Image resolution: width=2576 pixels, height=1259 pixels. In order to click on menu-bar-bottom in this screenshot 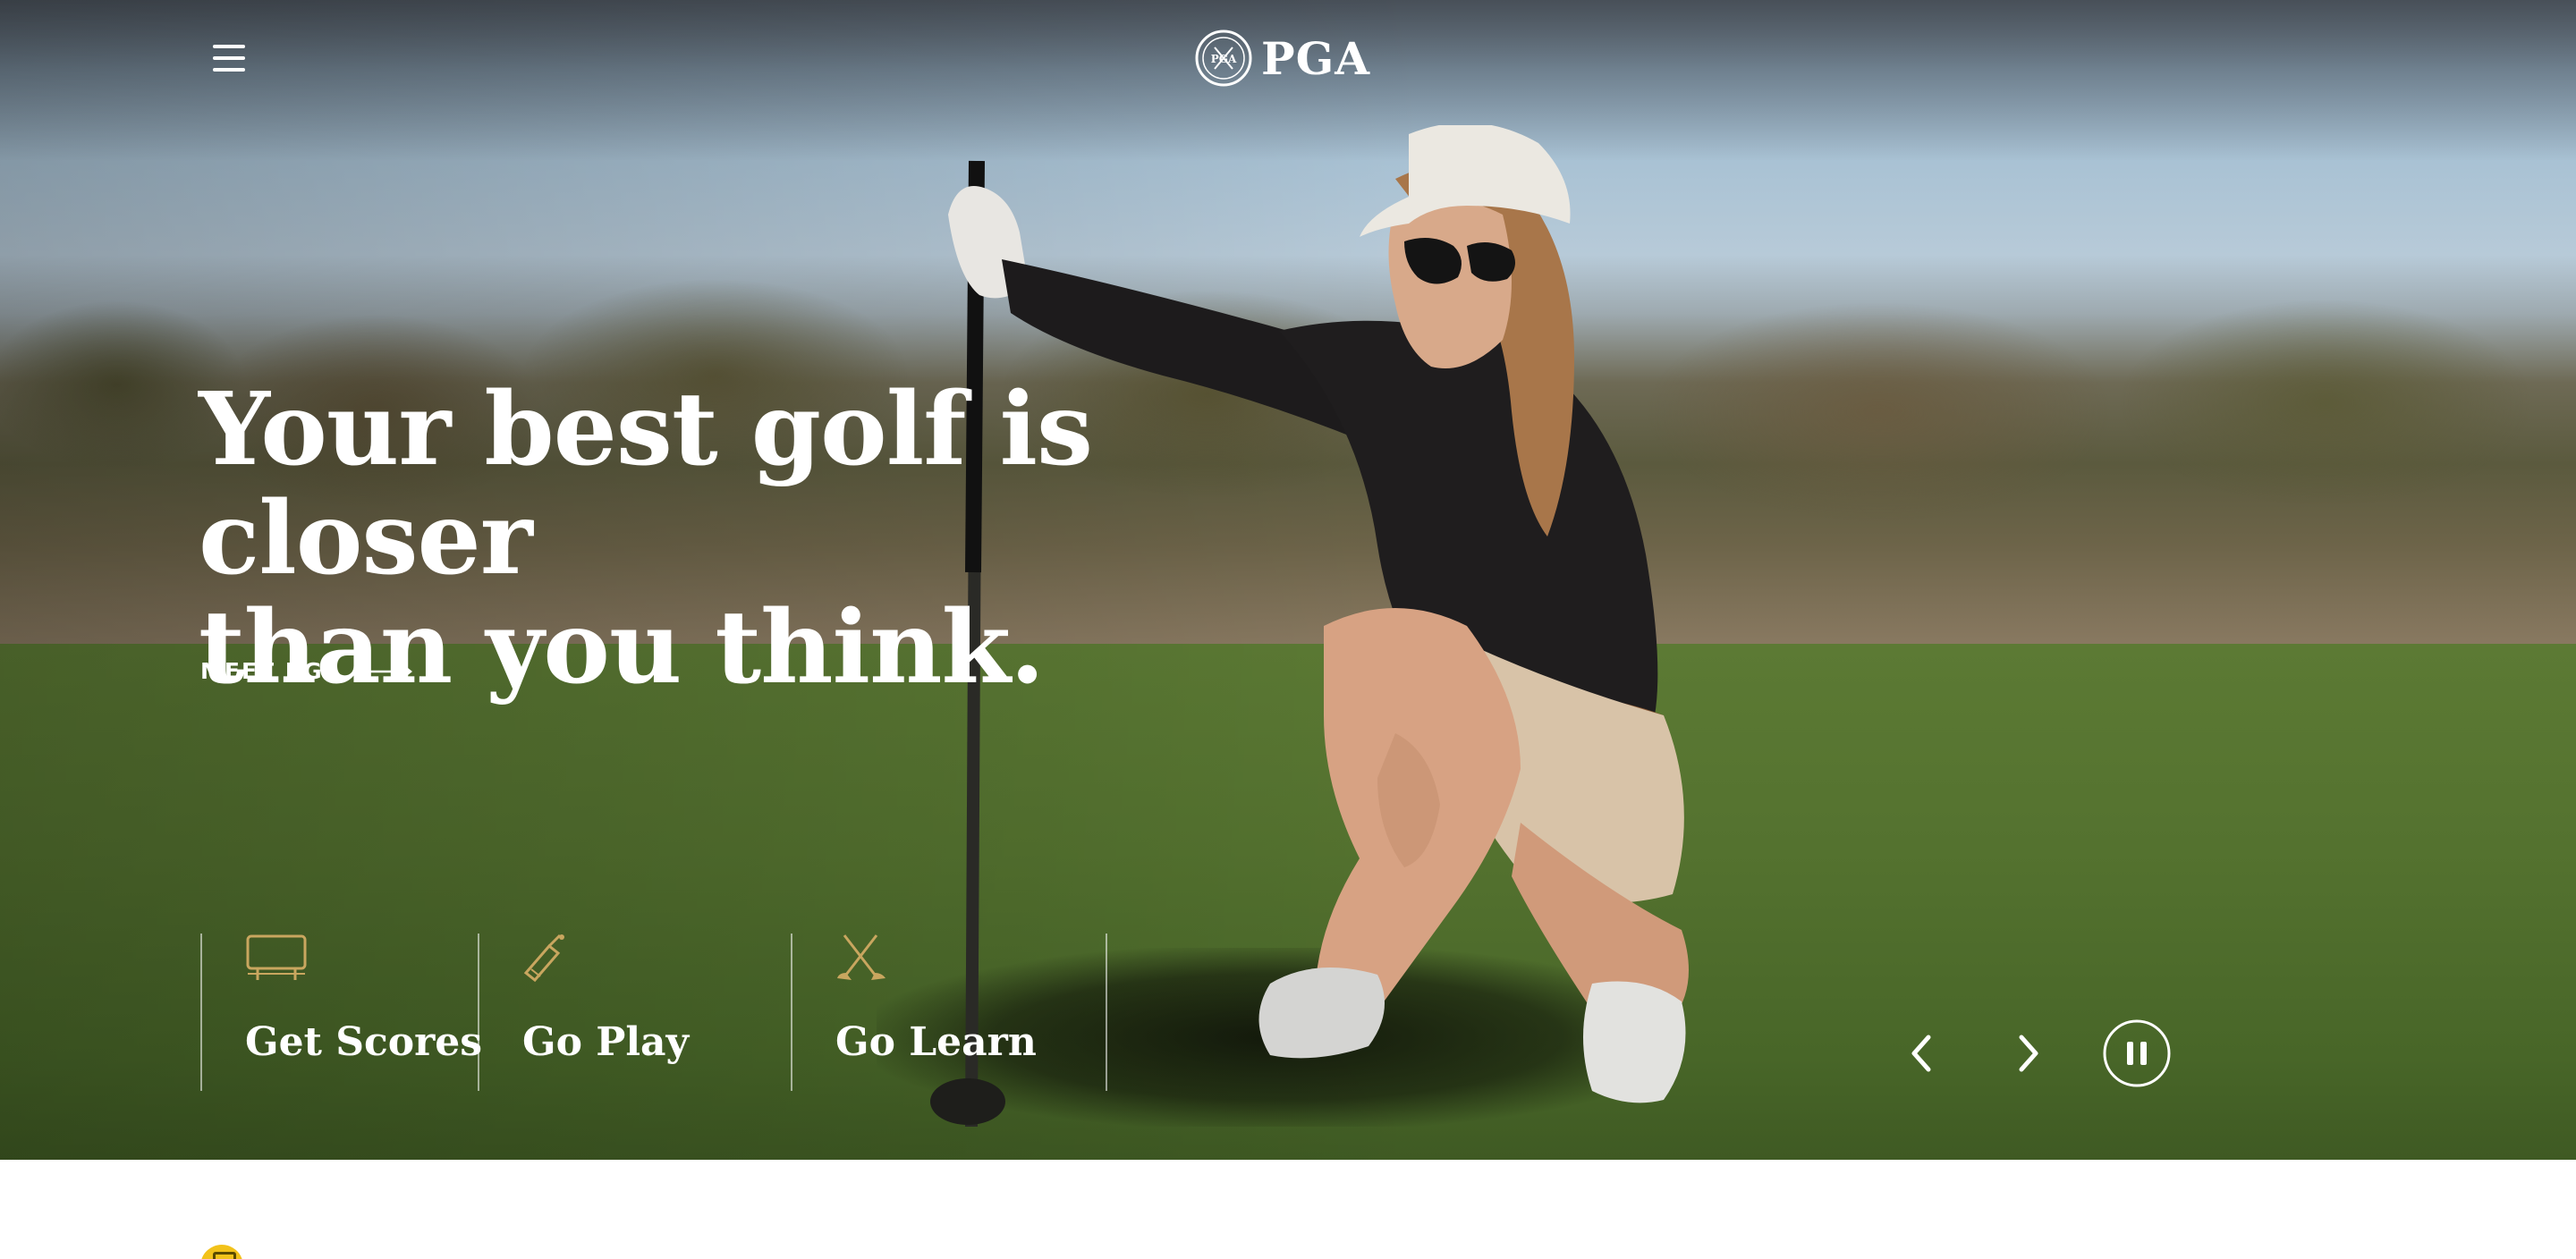, I will do `click(229, 70)`.